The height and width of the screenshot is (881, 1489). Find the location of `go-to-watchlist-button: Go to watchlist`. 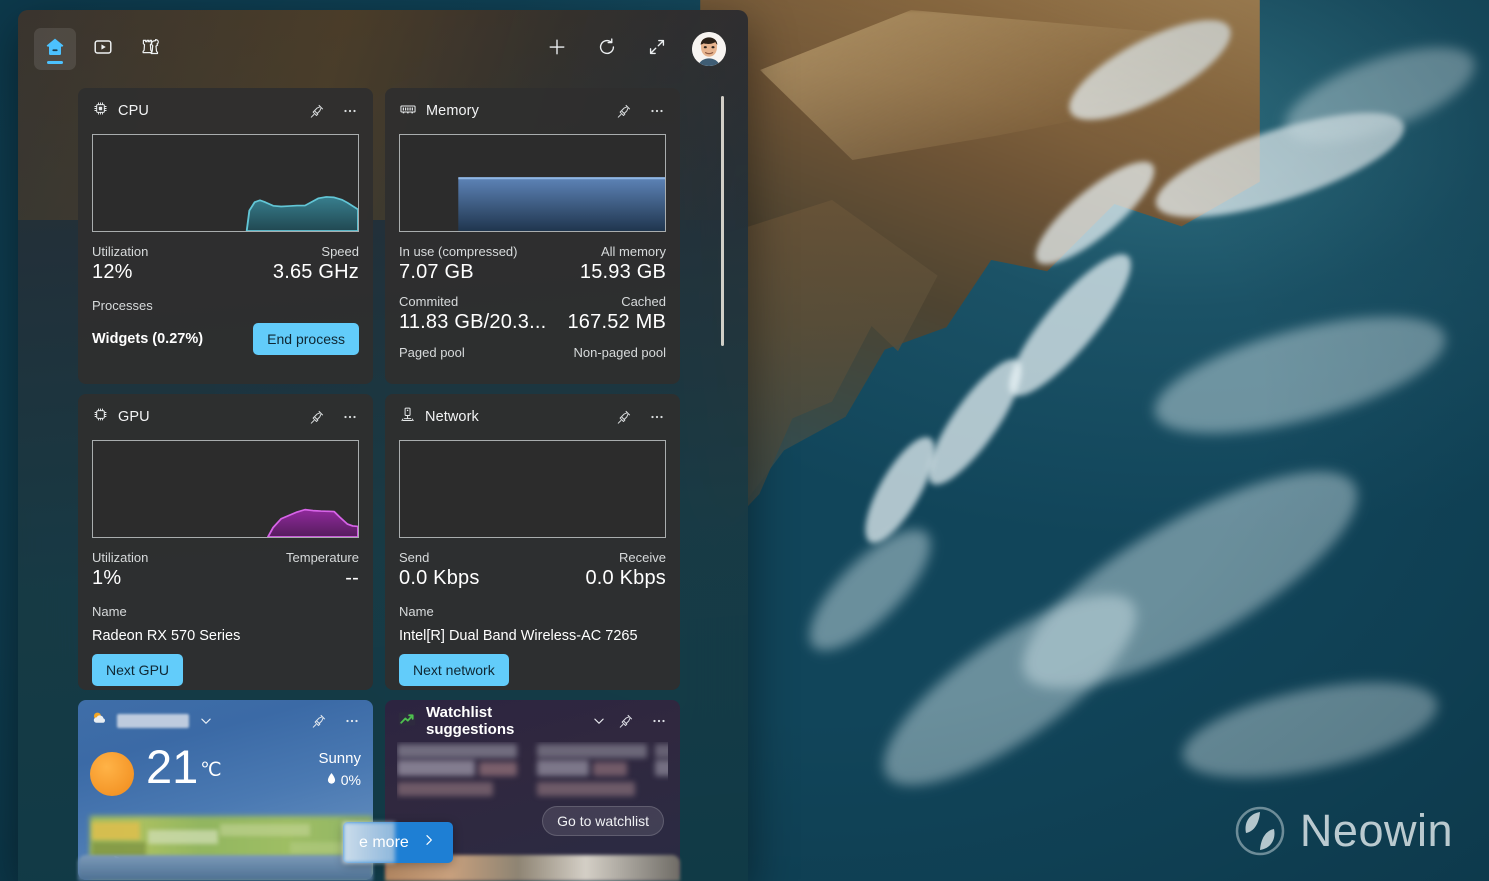

go-to-watchlist-button: Go to watchlist is located at coordinates (603, 821).